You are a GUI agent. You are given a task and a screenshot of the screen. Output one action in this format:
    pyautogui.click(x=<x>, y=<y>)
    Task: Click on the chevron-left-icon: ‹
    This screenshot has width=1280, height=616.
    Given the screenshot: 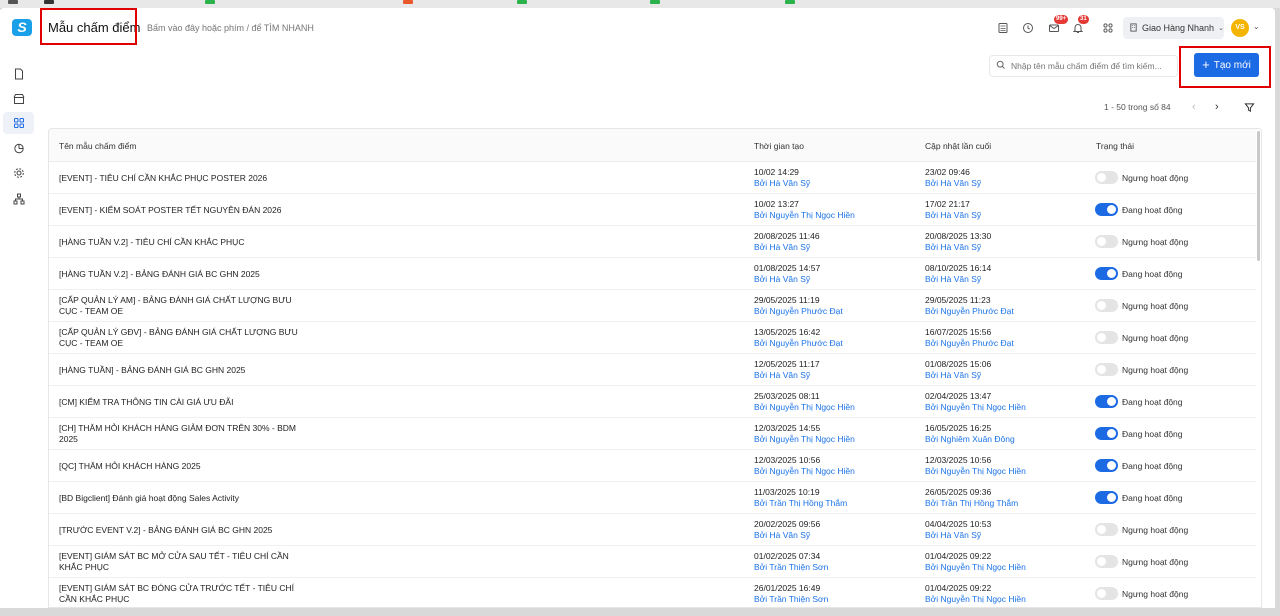 What is the action you would take?
    pyautogui.click(x=1194, y=107)
    